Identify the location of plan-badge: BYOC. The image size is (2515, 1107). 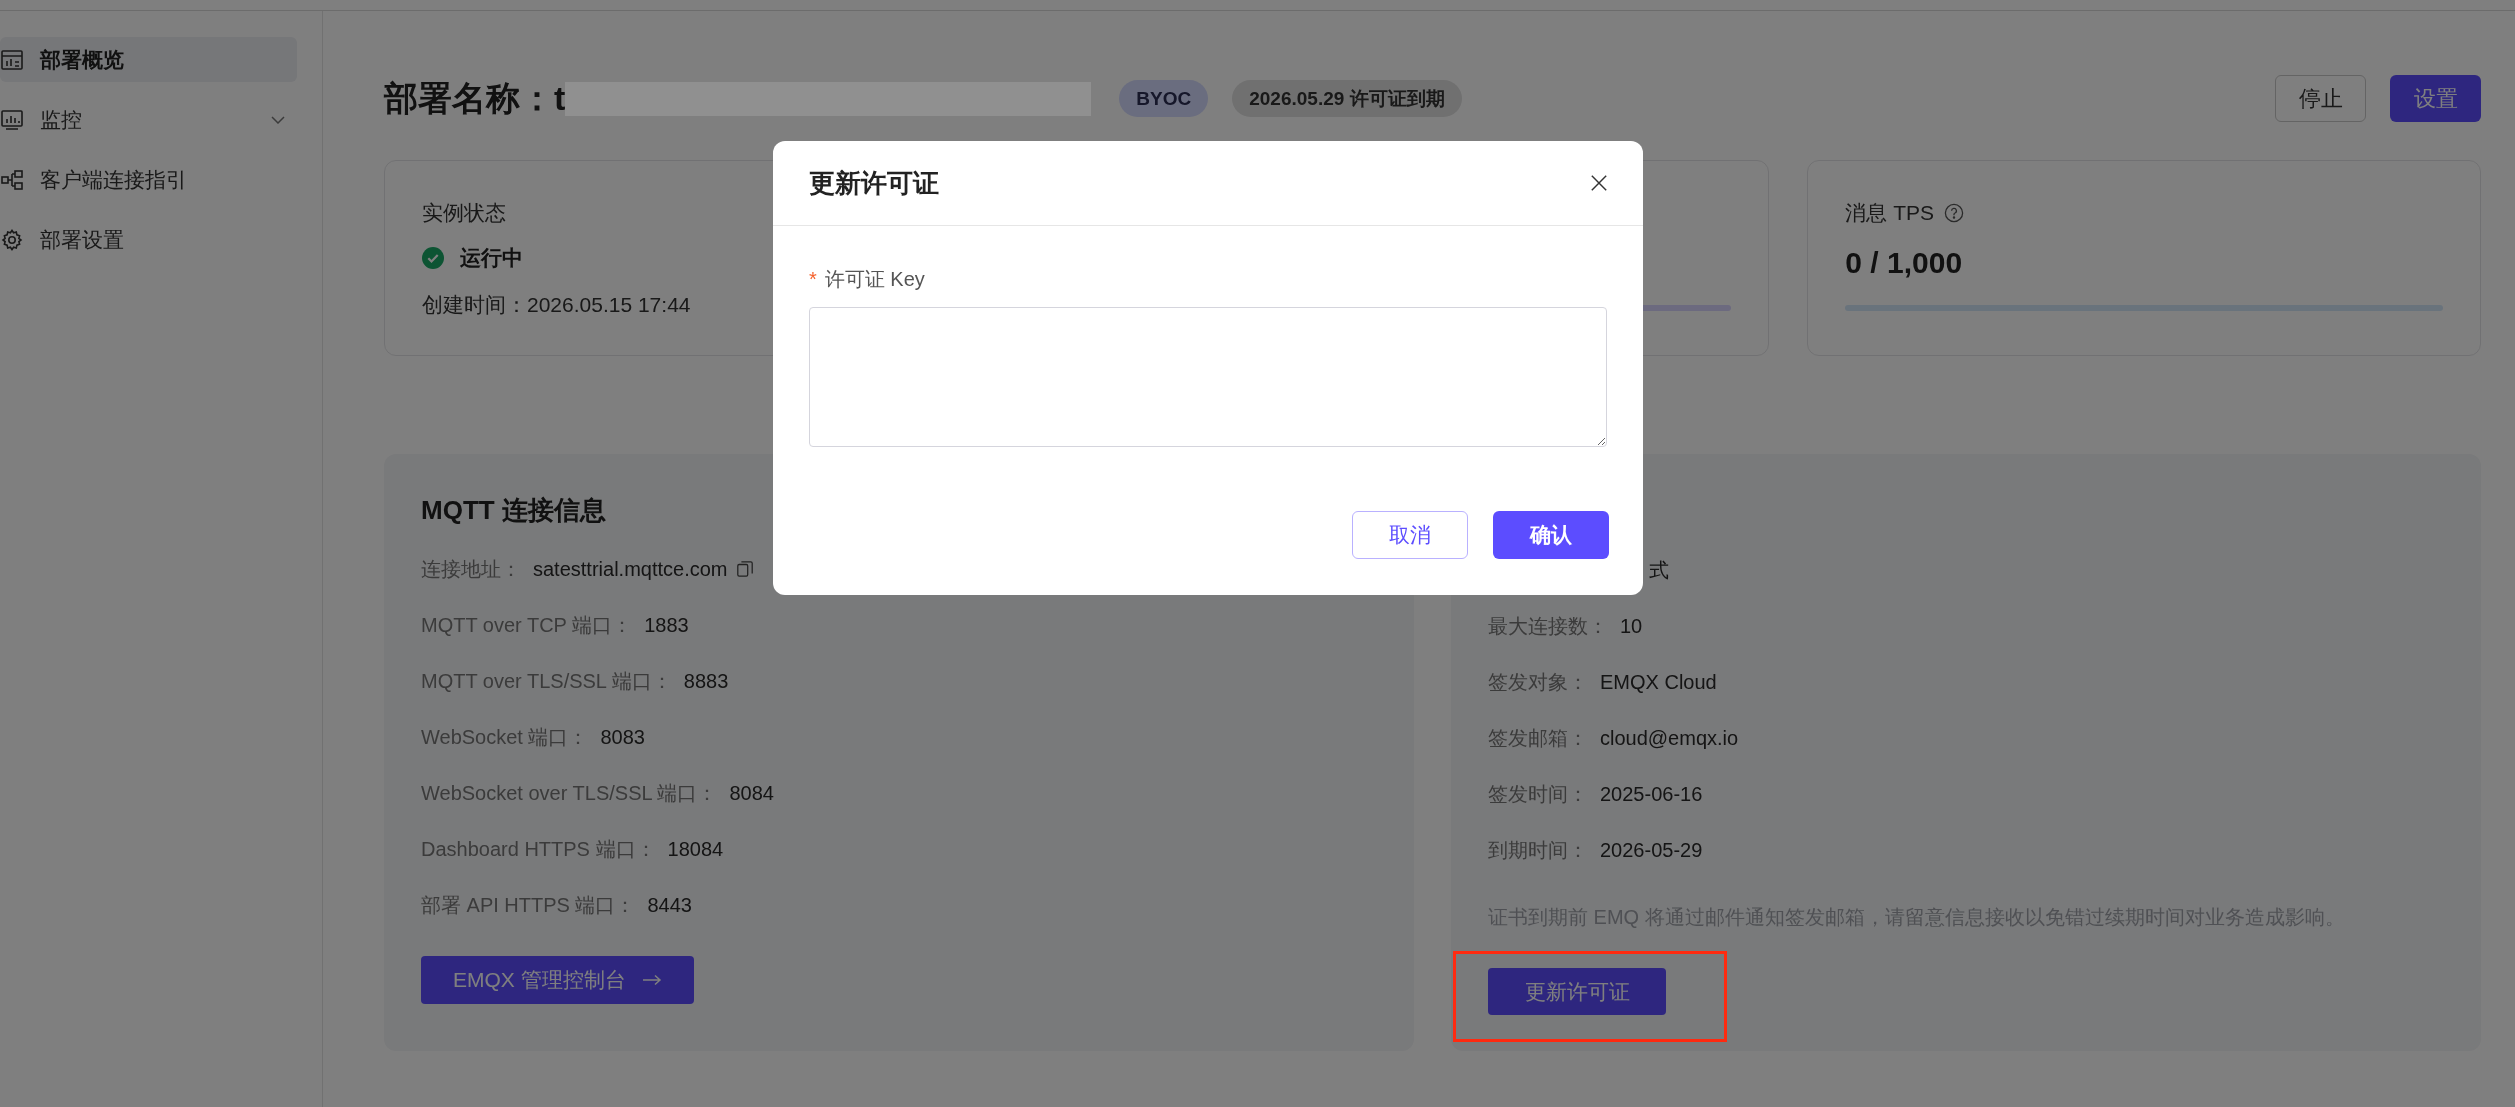
(1164, 98).